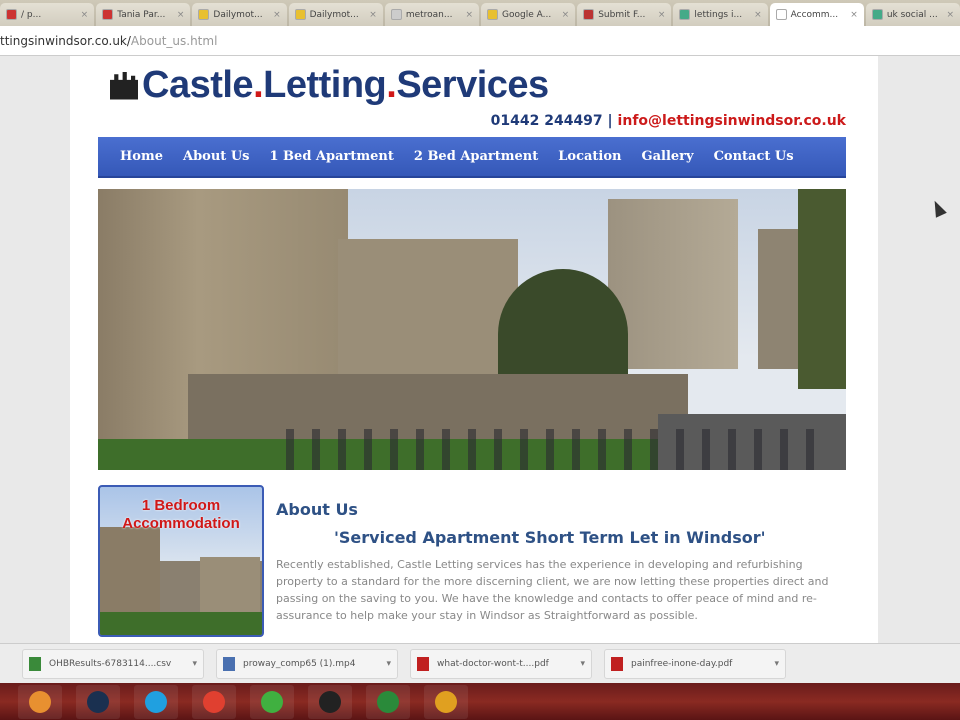 The image size is (960, 720). What do you see at coordinates (476, 156) in the screenshot?
I see `nav-2-bed-apartment: 2 Bed Apartment` at bounding box center [476, 156].